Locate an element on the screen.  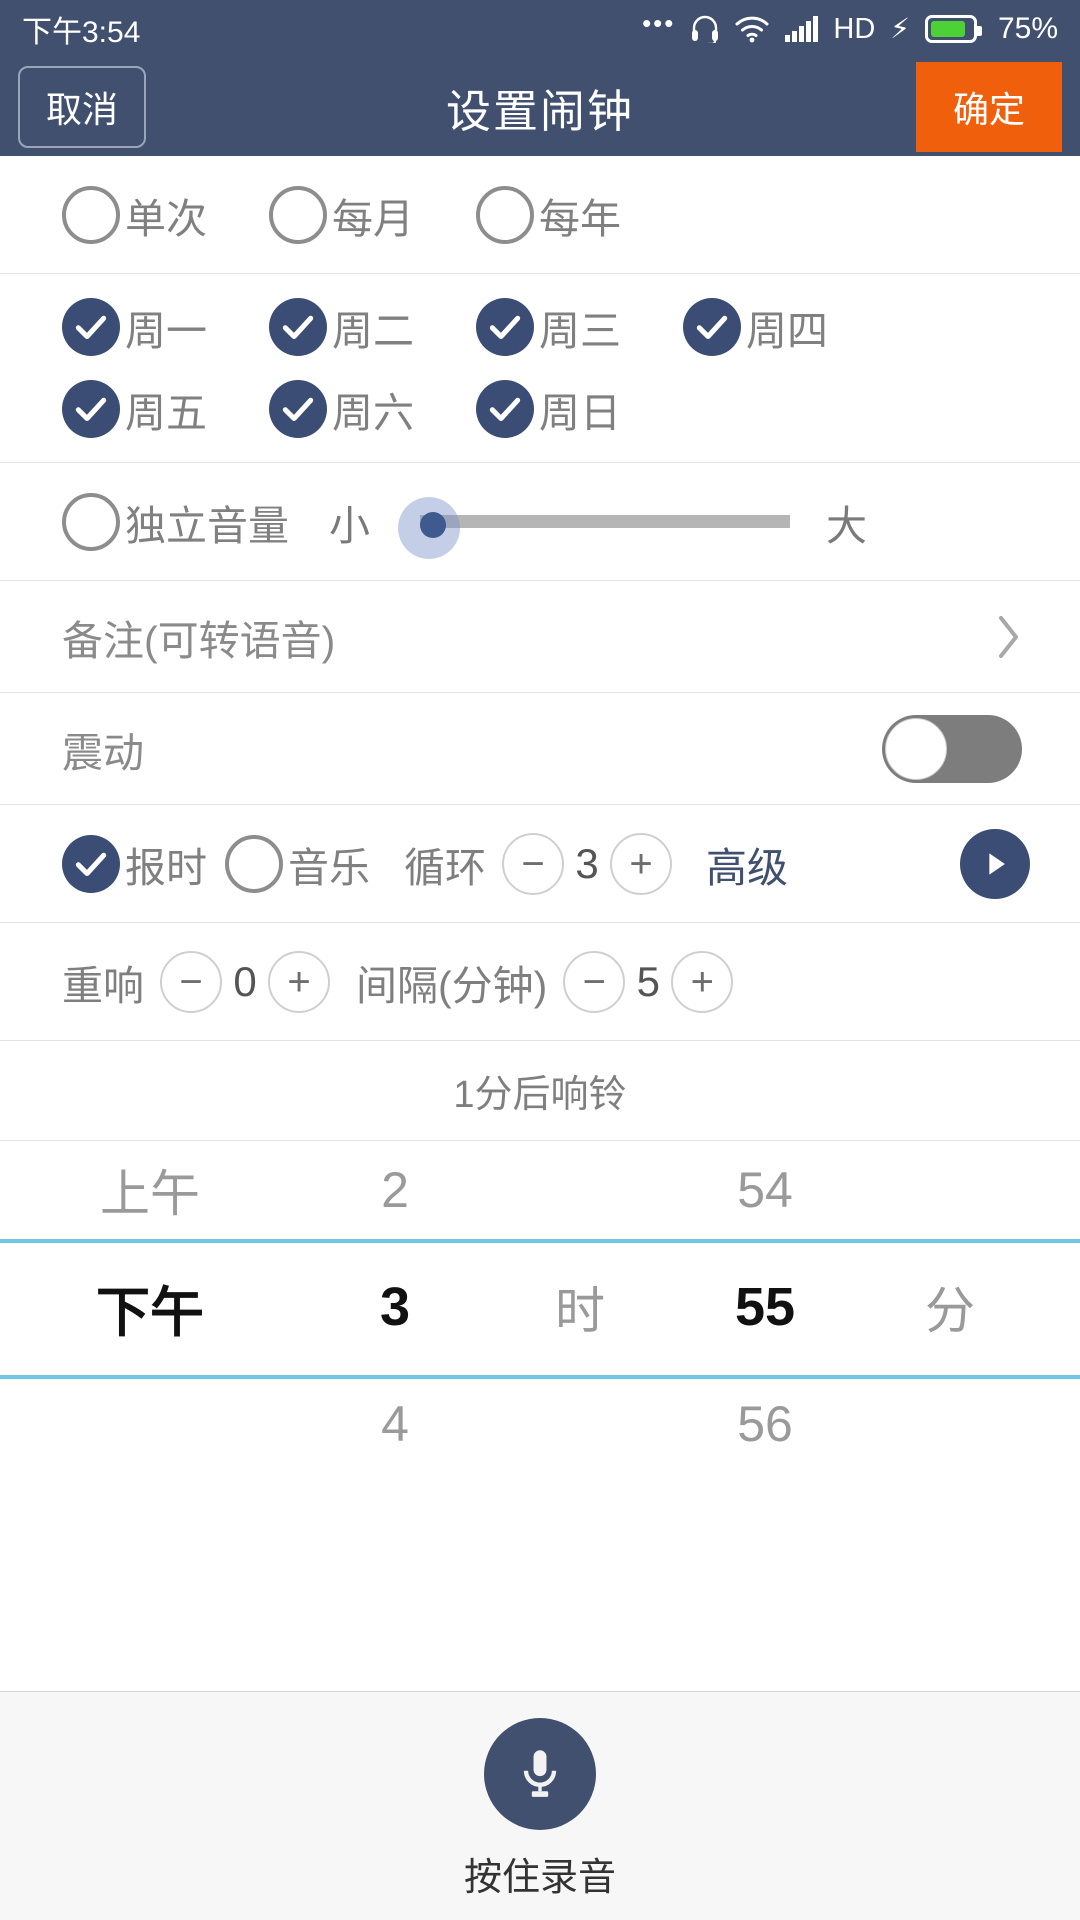
sound-option-music-label: 音乐 is located at coordinates (329, 867).